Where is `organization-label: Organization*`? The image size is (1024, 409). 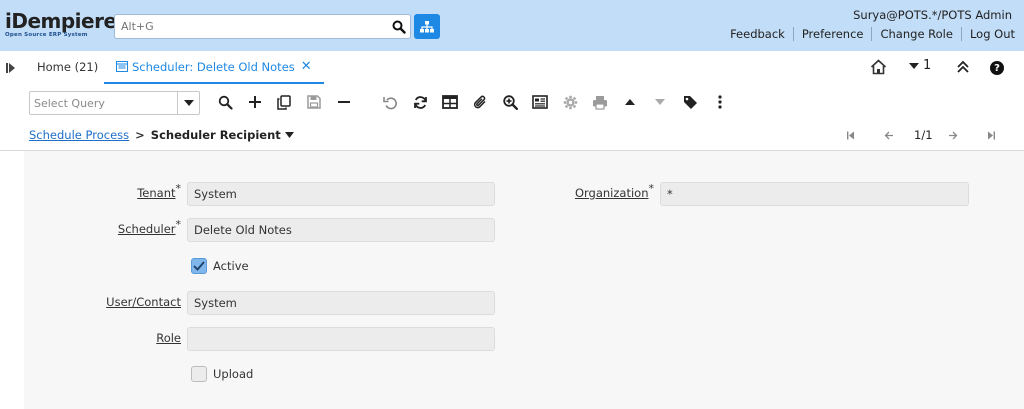 organization-label: Organization* is located at coordinates (587, 191).